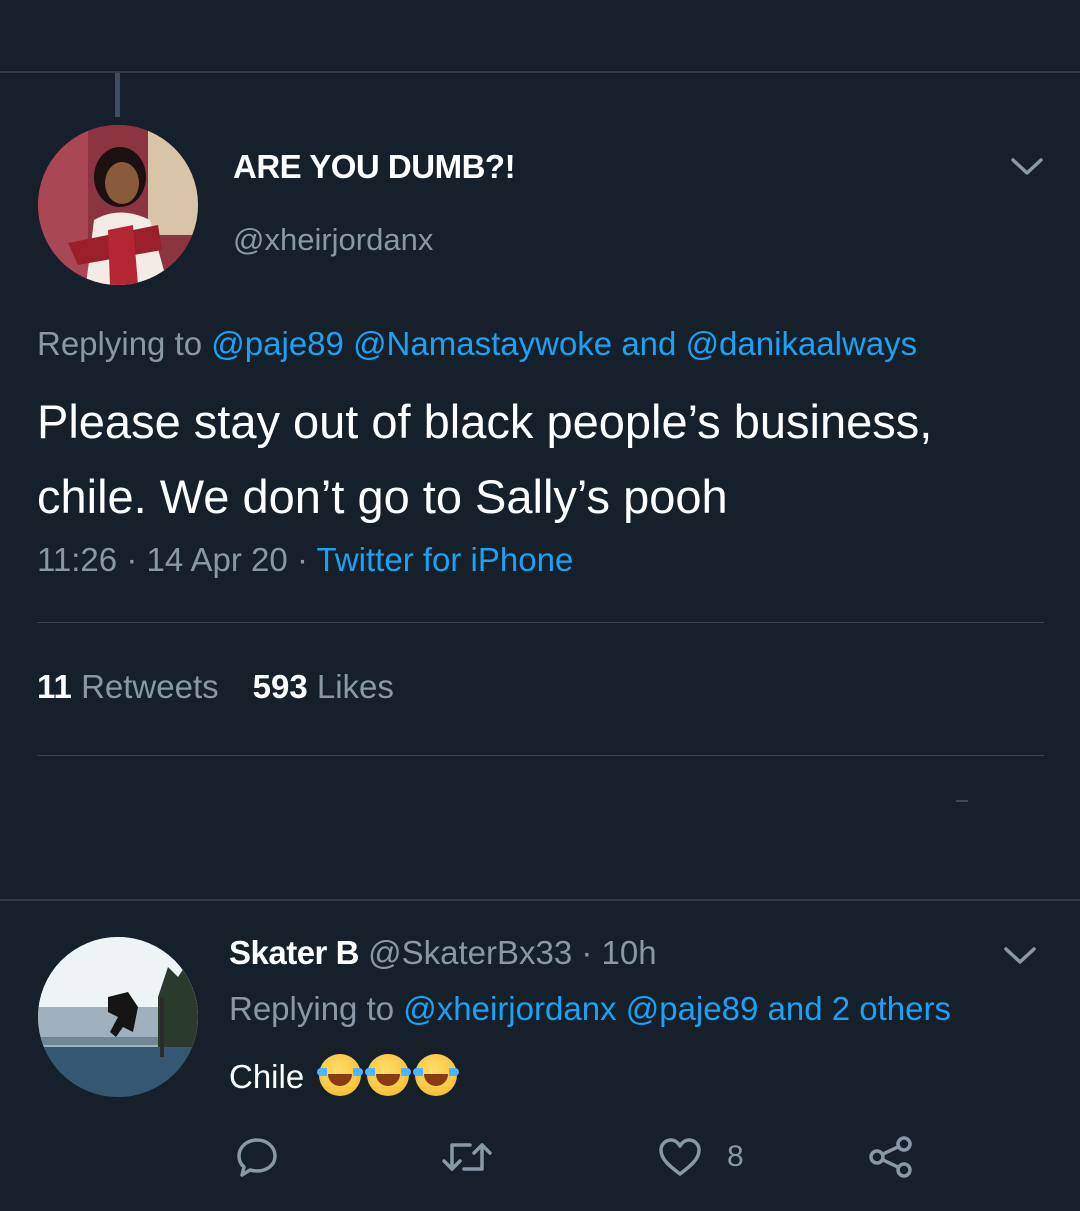 This screenshot has height=1211, width=1080. I want to click on reply-button, so click(257, 1157).